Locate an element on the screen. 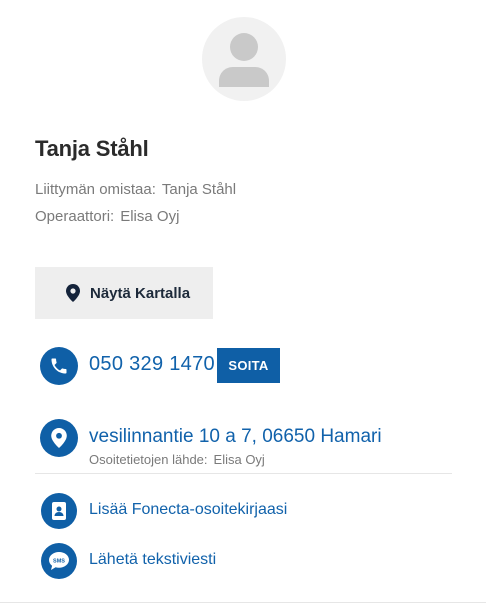 Image resolution: width=486 pixels, height=605 pixels. location-icon is located at coordinates (59, 438).